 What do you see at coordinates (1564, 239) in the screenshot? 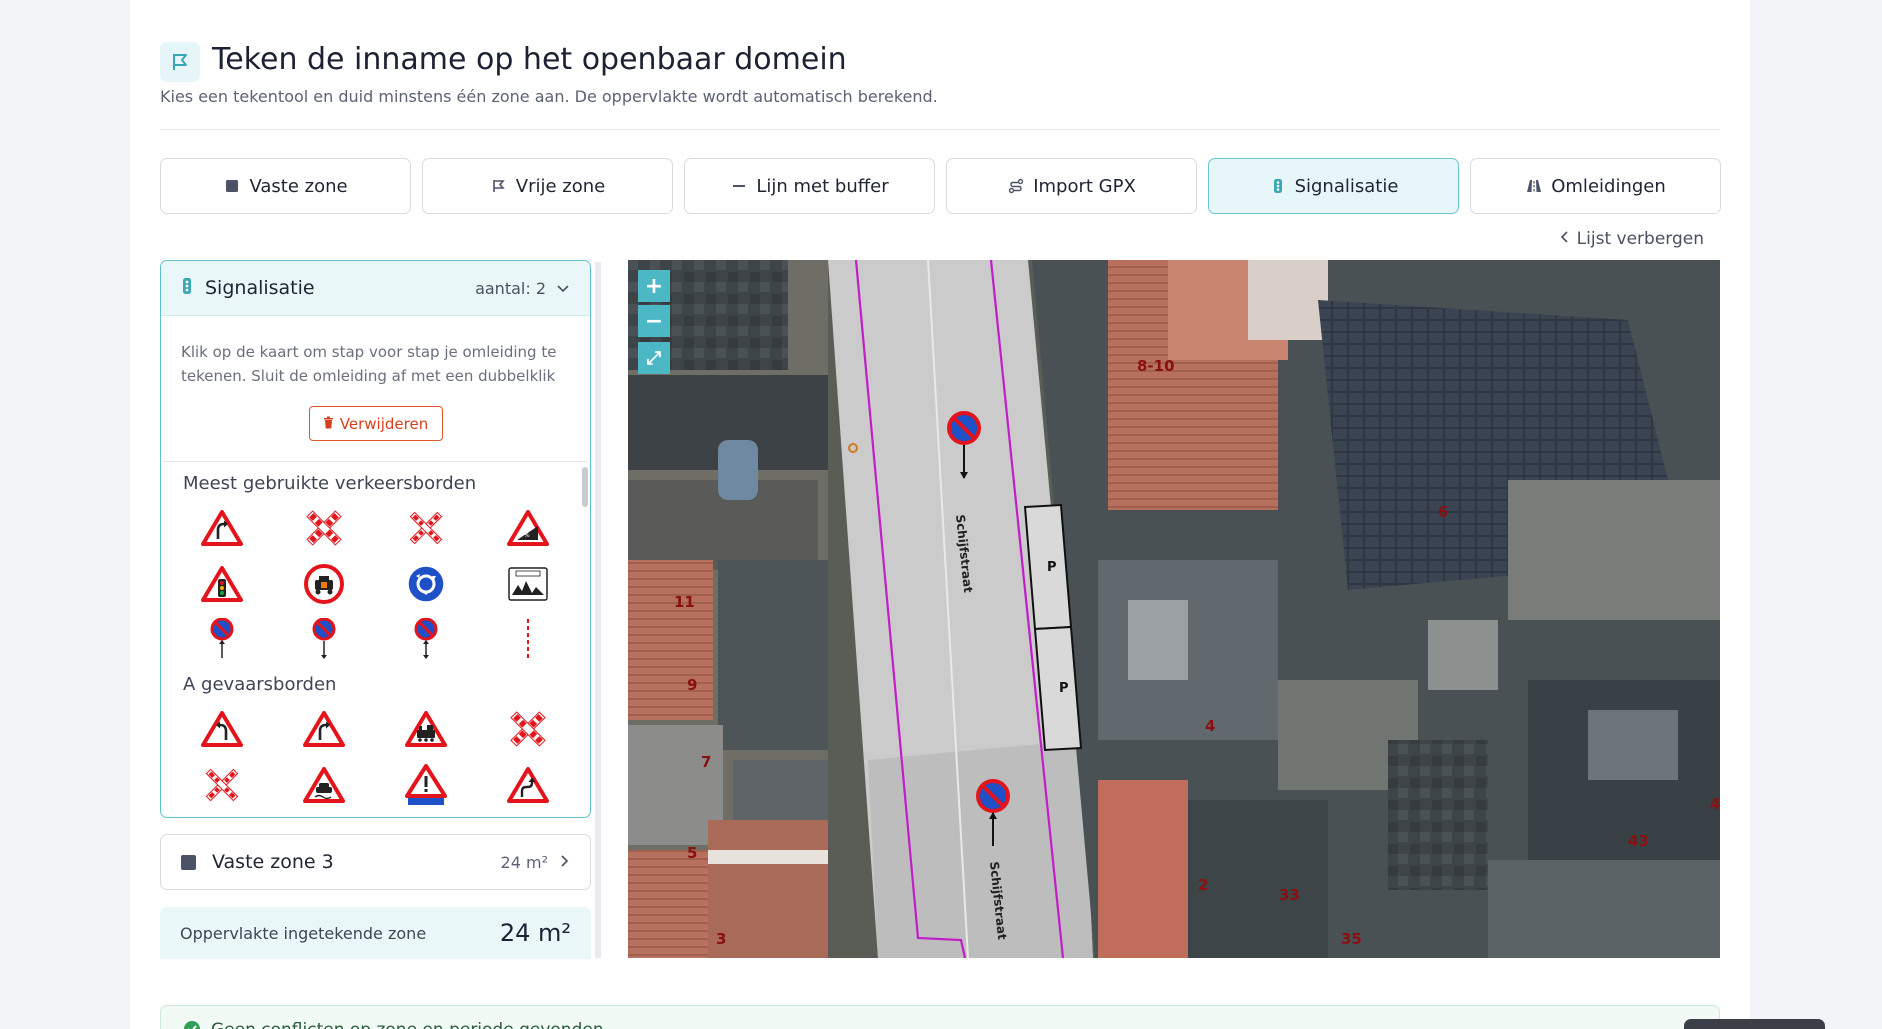
I see `chevron-left-icon` at bounding box center [1564, 239].